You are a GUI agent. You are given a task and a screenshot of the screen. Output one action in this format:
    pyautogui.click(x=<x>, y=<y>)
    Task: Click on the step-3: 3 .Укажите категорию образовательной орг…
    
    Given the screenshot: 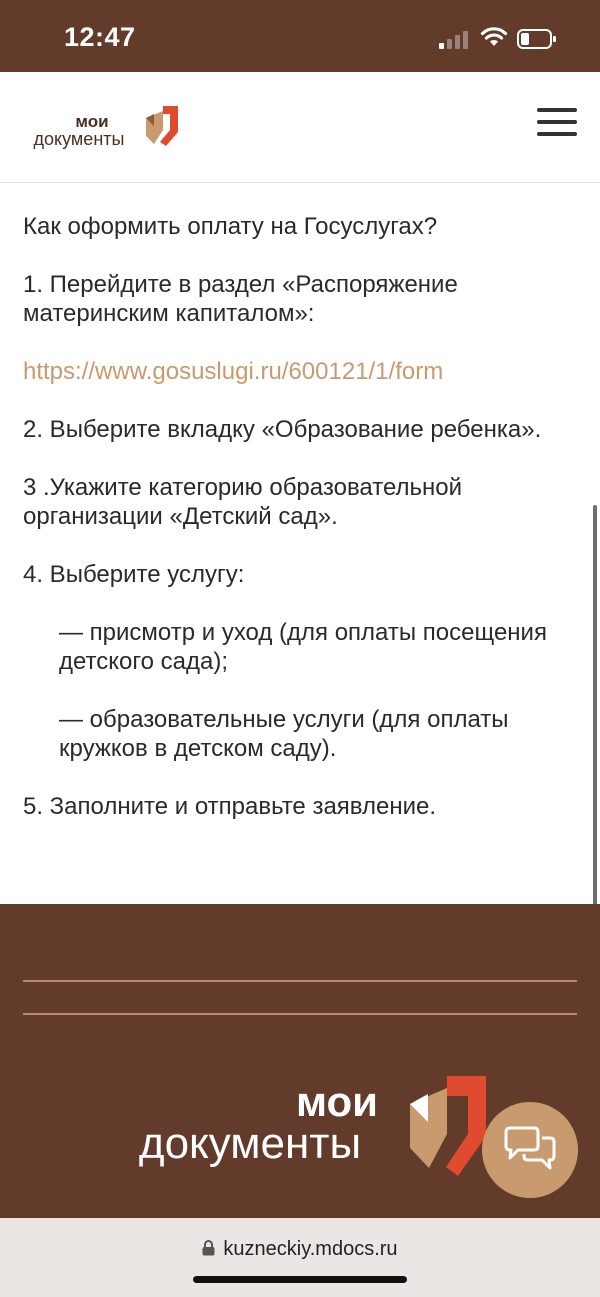 What is the action you would take?
    pyautogui.click(x=243, y=502)
    